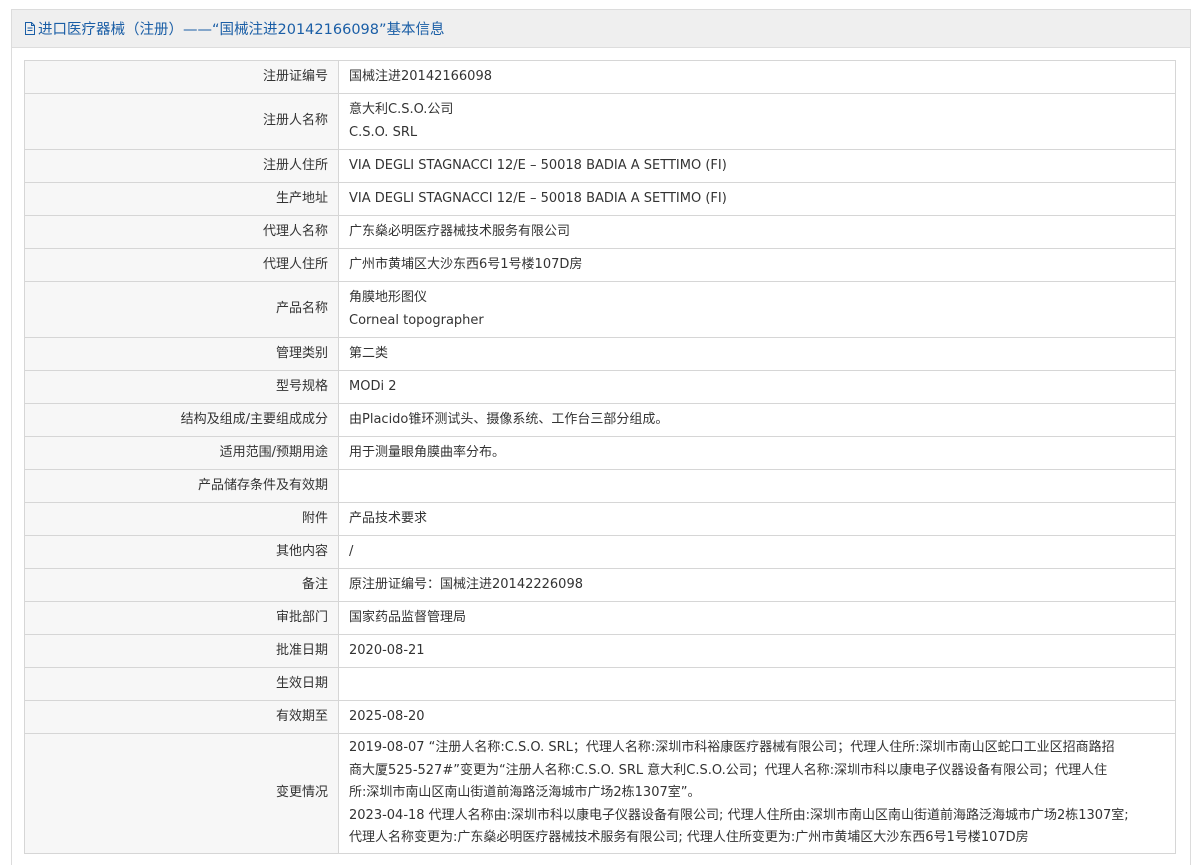  Describe the element at coordinates (388, 297) in the screenshot. I see `field-value-line: 角膜地形图仪` at that location.